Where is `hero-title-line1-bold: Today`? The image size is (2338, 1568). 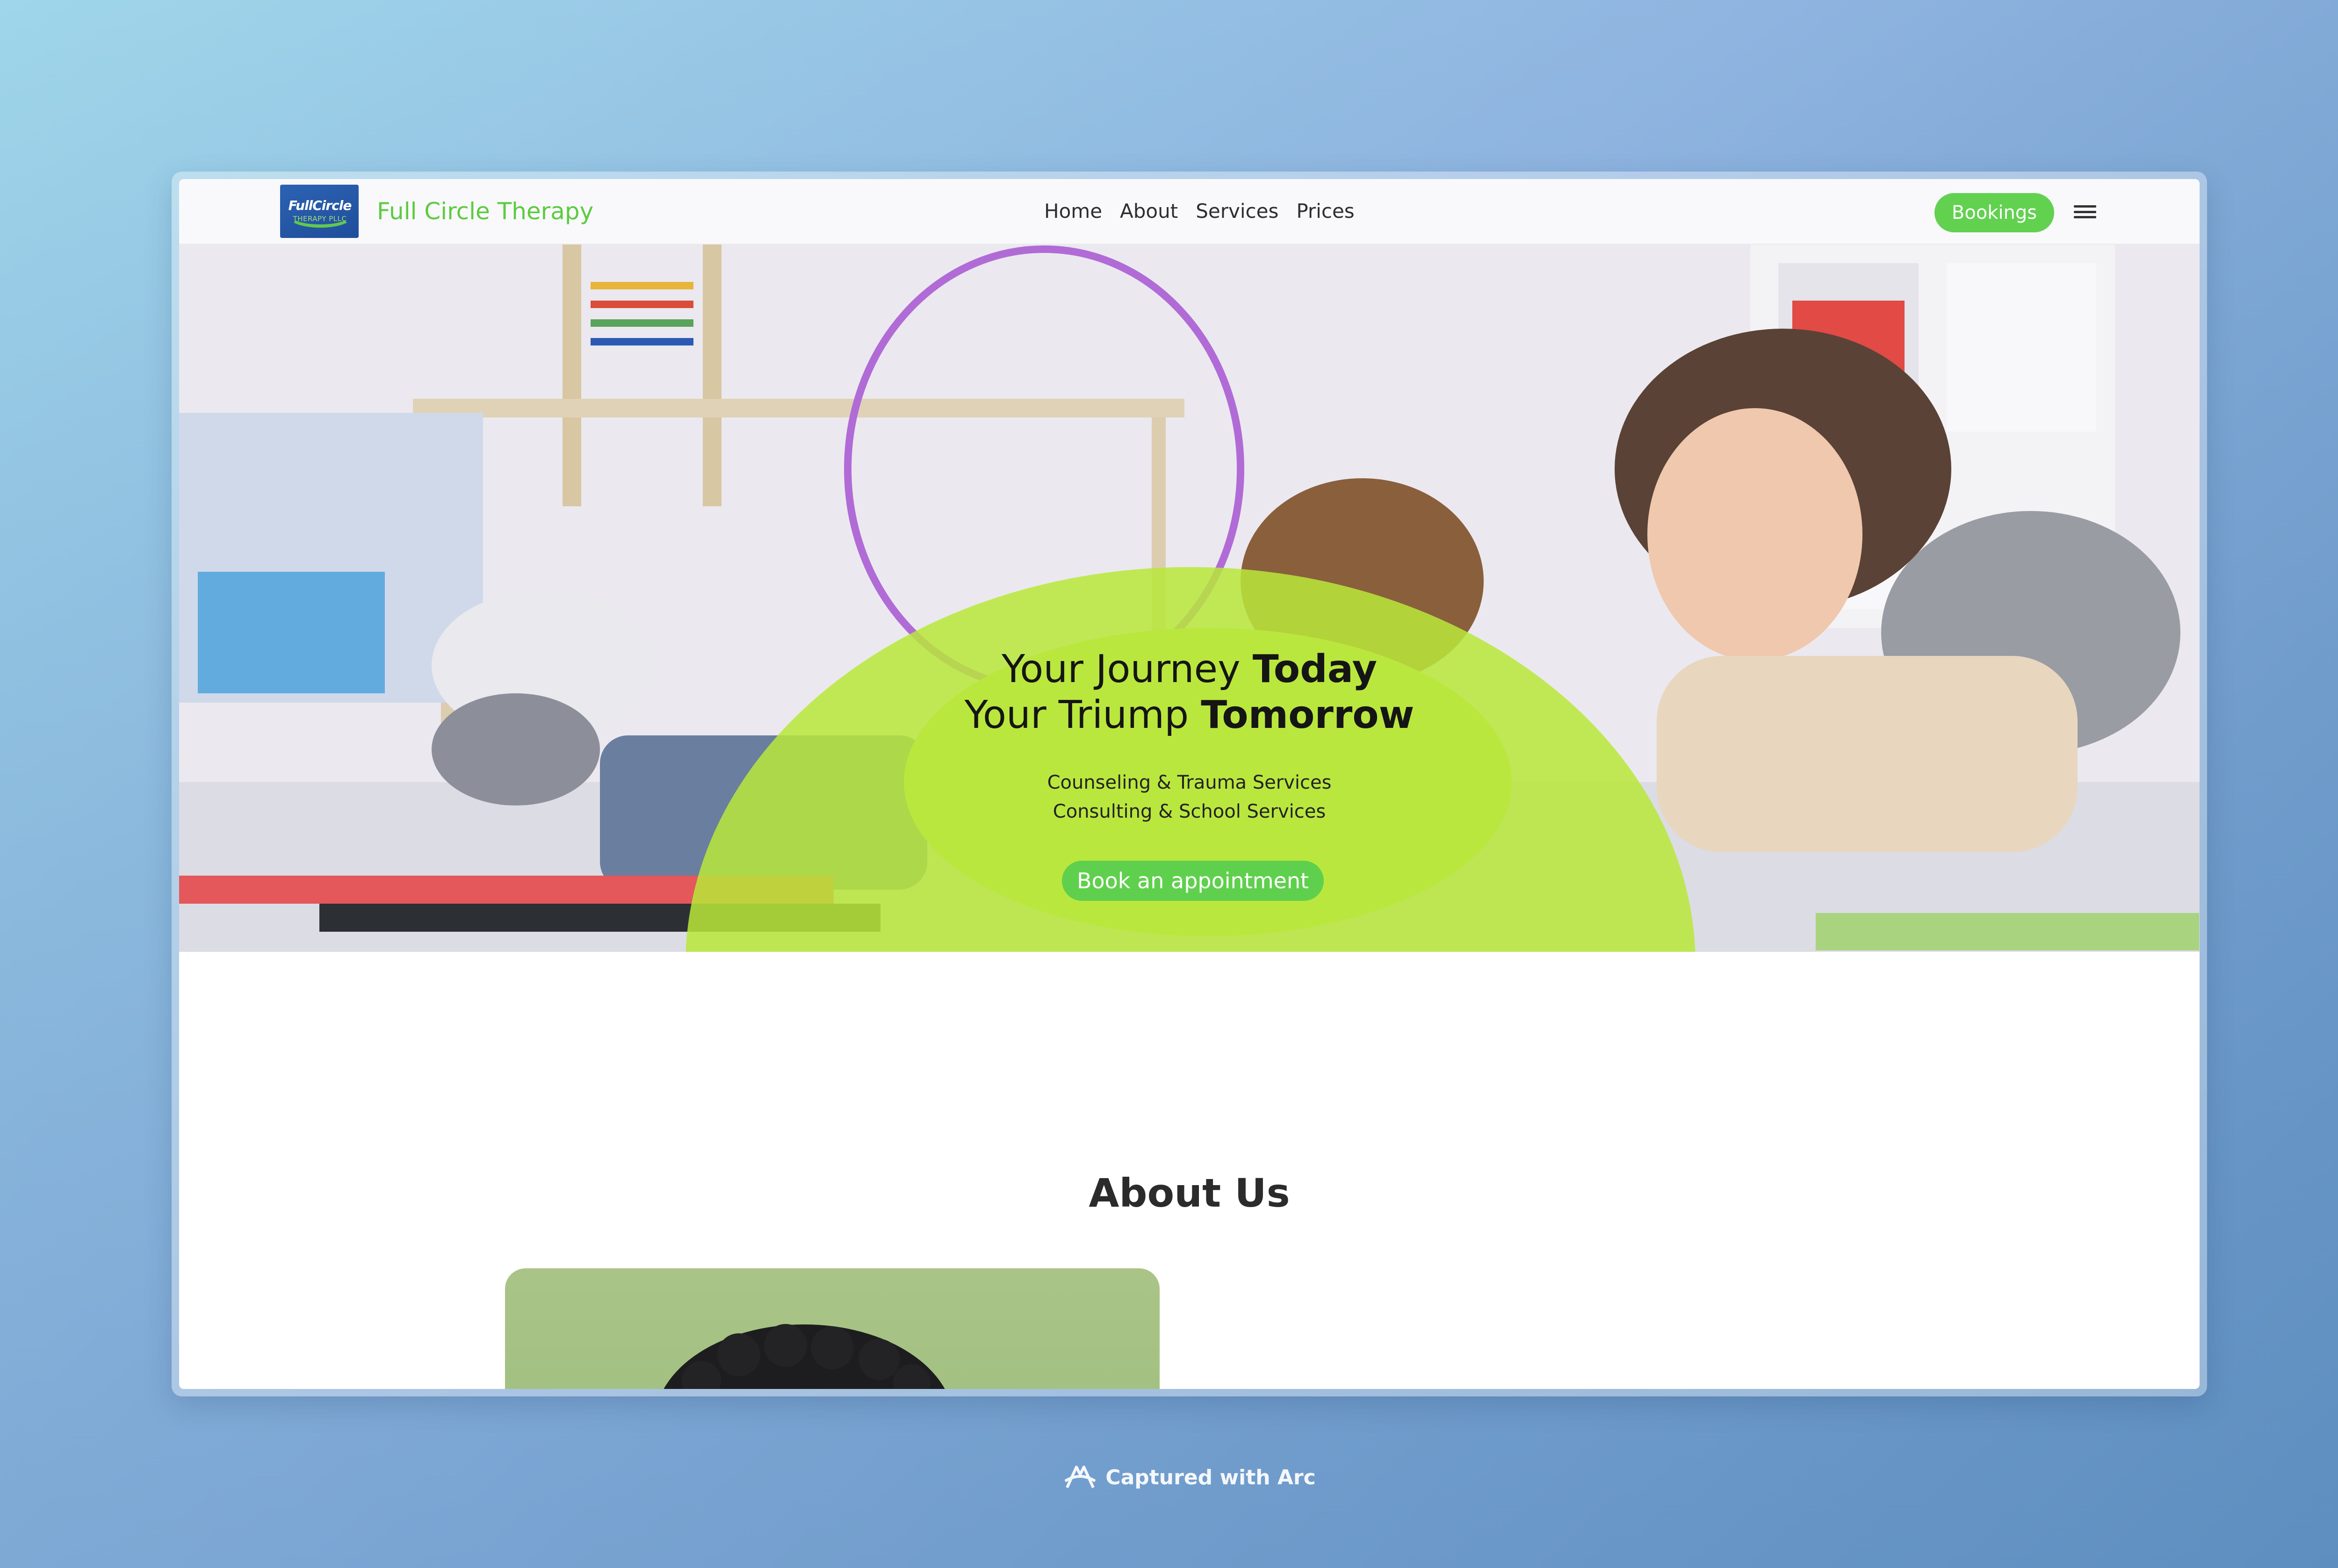 hero-title-line1-bold: Today is located at coordinates (1315, 669).